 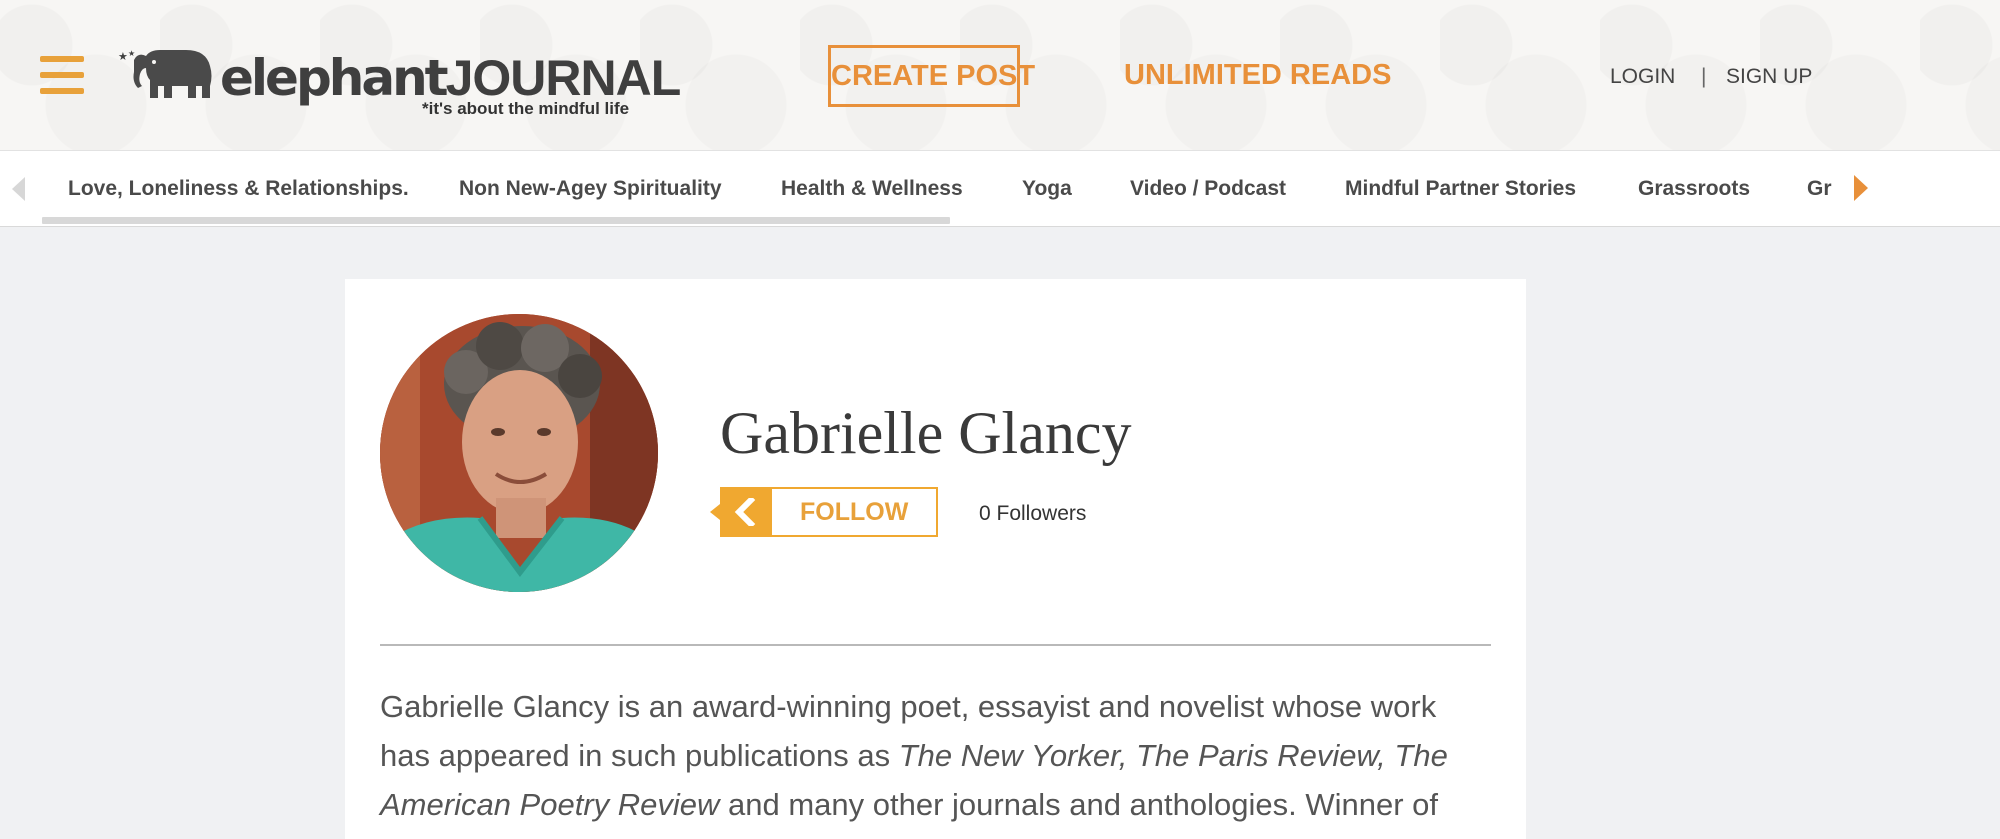 What do you see at coordinates (334, 78) in the screenshot?
I see `logo-wordmark-light: elephant` at bounding box center [334, 78].